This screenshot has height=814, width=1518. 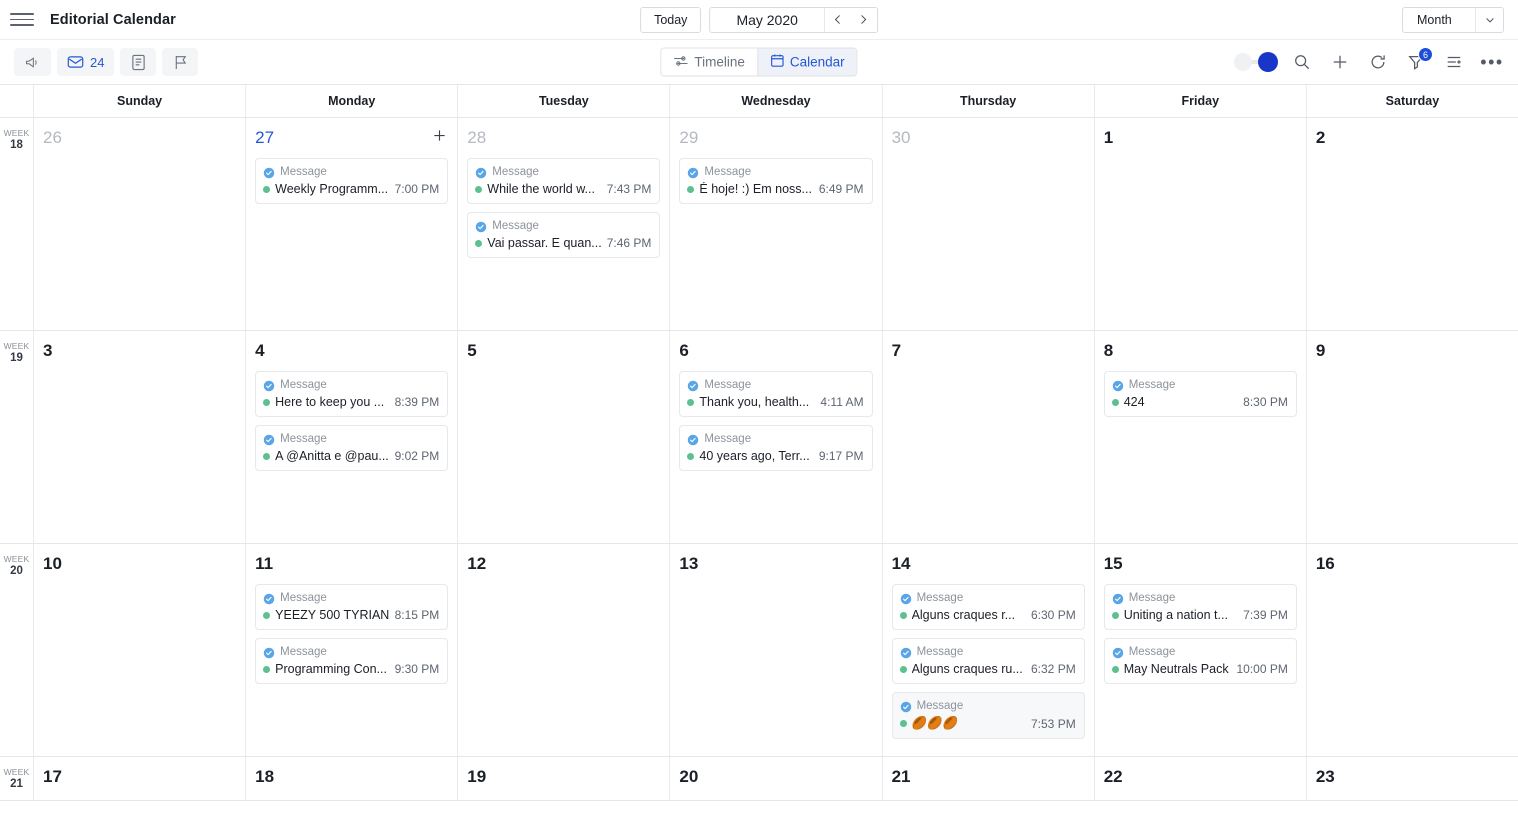 What do you see at coordinates (1340, 62) in the screenshot?
I see `add-icon` at bounding box center [1340, 62].